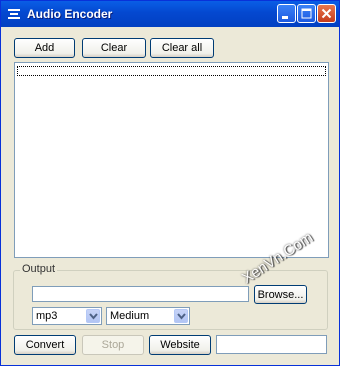 Image resolution: width=340 pixels, height=366 pixels. What do you see at coordinates (67, 316) in the screenshot?
I see `format-select: mp3` at bounding box center [67, 316].